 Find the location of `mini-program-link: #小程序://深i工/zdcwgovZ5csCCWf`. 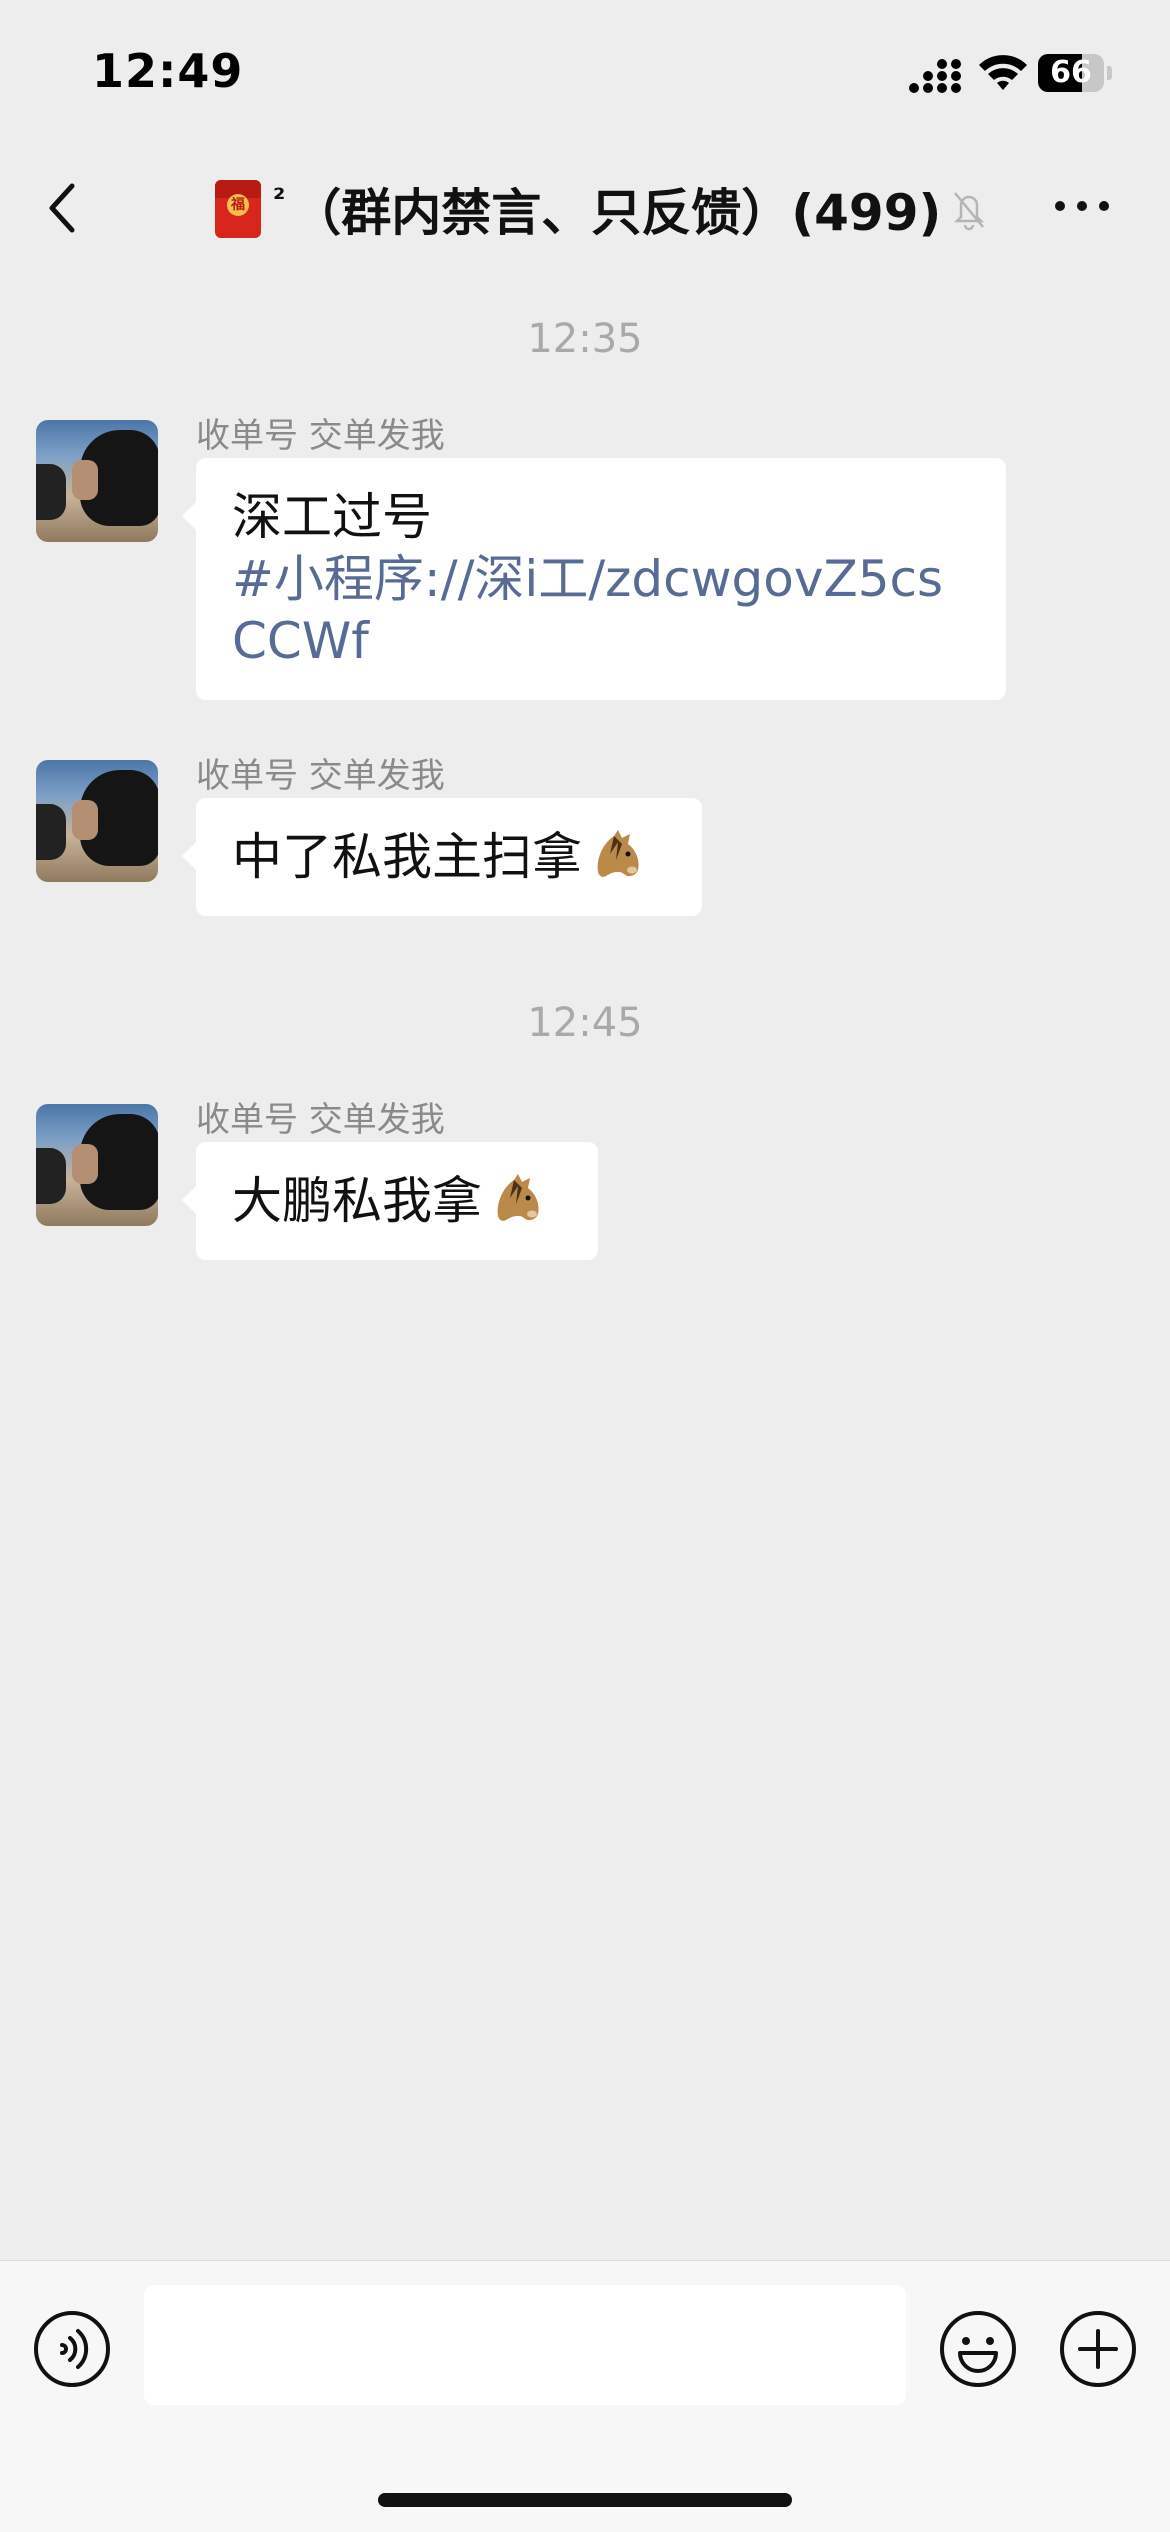

mini-program-link: #小程序://深i工/zdcwgovZ5csCCWf is located at coordinates (601, 610).